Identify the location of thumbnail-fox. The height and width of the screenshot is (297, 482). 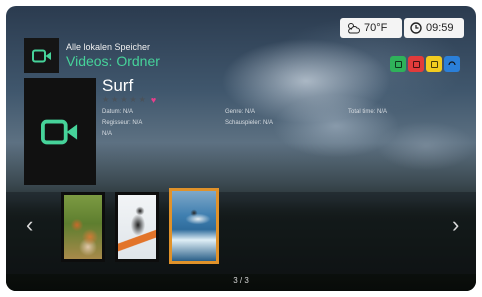
(83, 227).